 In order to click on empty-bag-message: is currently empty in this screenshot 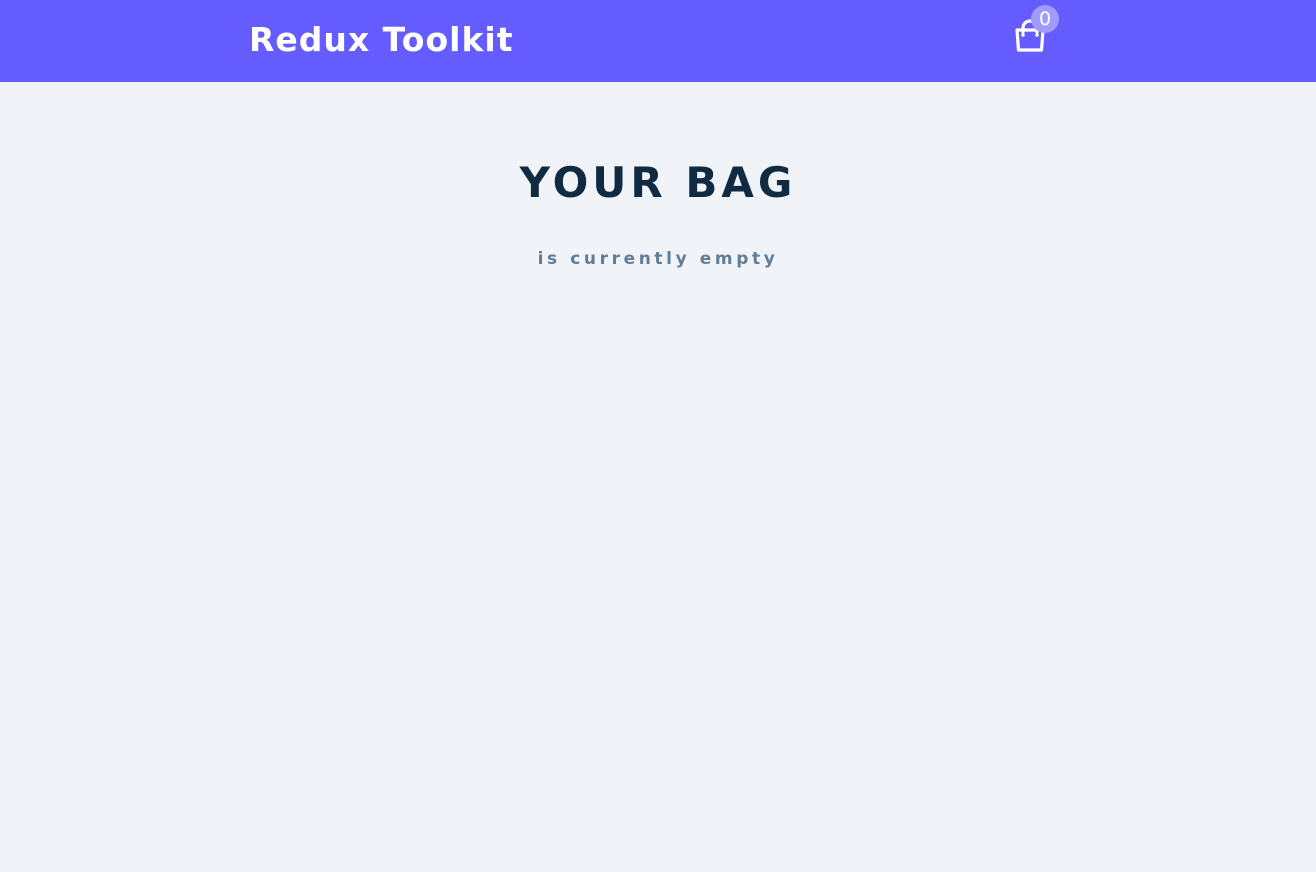, I will do `click(658, 259)`.